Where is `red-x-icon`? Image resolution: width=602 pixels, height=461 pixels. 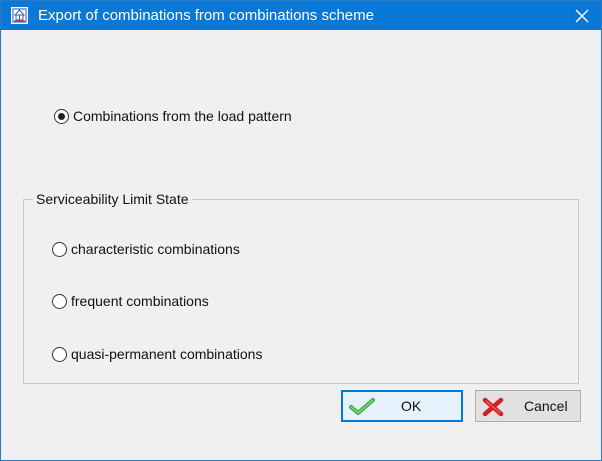 red-x-icon is located at coordinates (493, 409).